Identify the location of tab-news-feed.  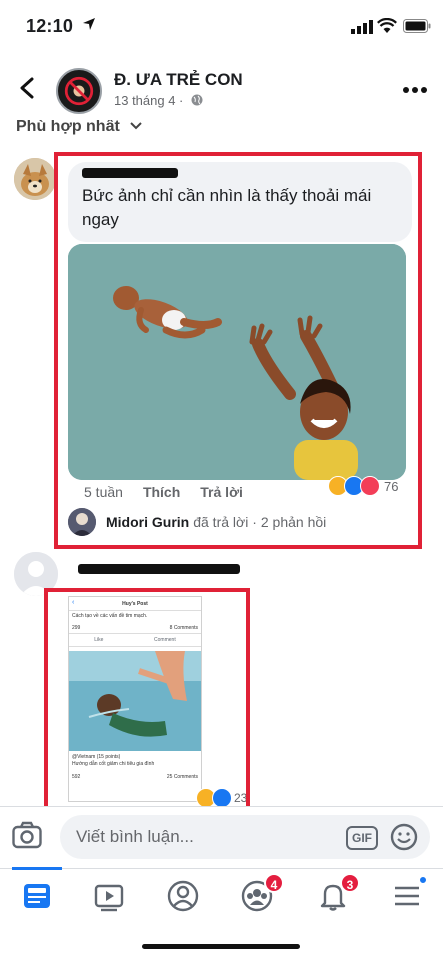
(37, 890).